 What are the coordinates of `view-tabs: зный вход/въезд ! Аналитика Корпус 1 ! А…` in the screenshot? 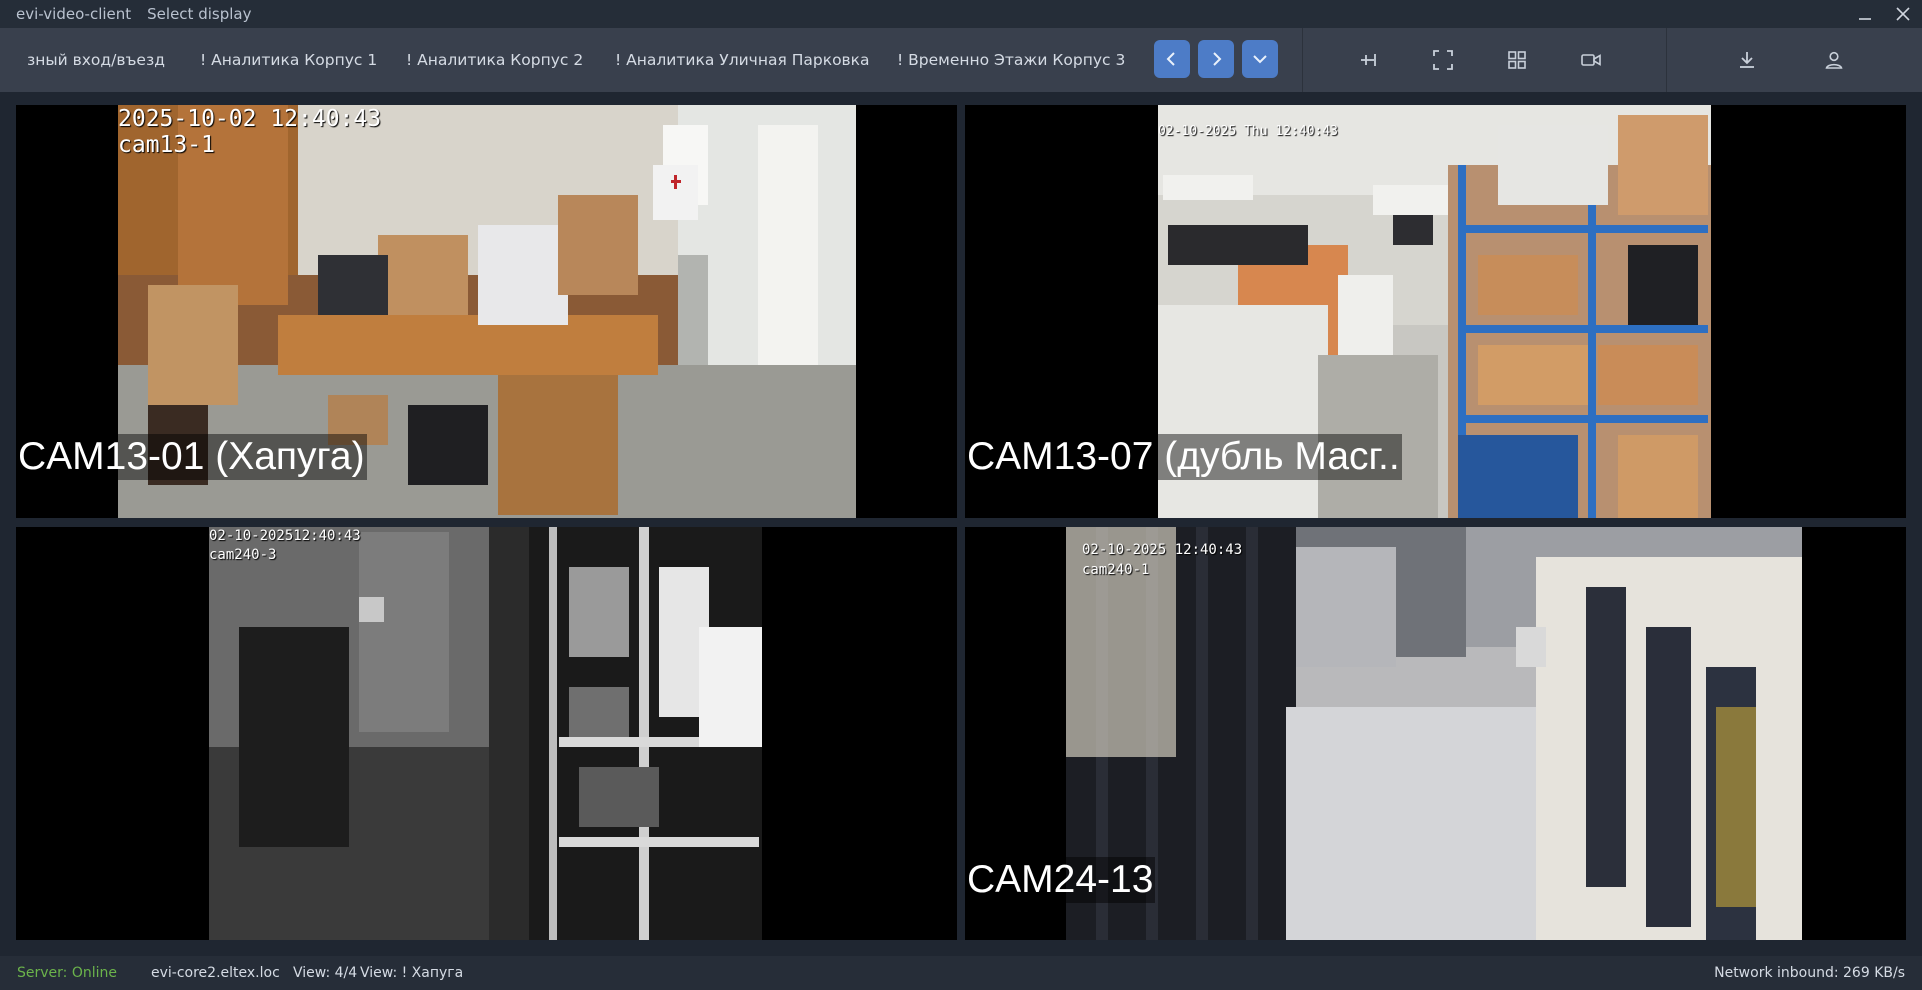 It's located at (570, 60).